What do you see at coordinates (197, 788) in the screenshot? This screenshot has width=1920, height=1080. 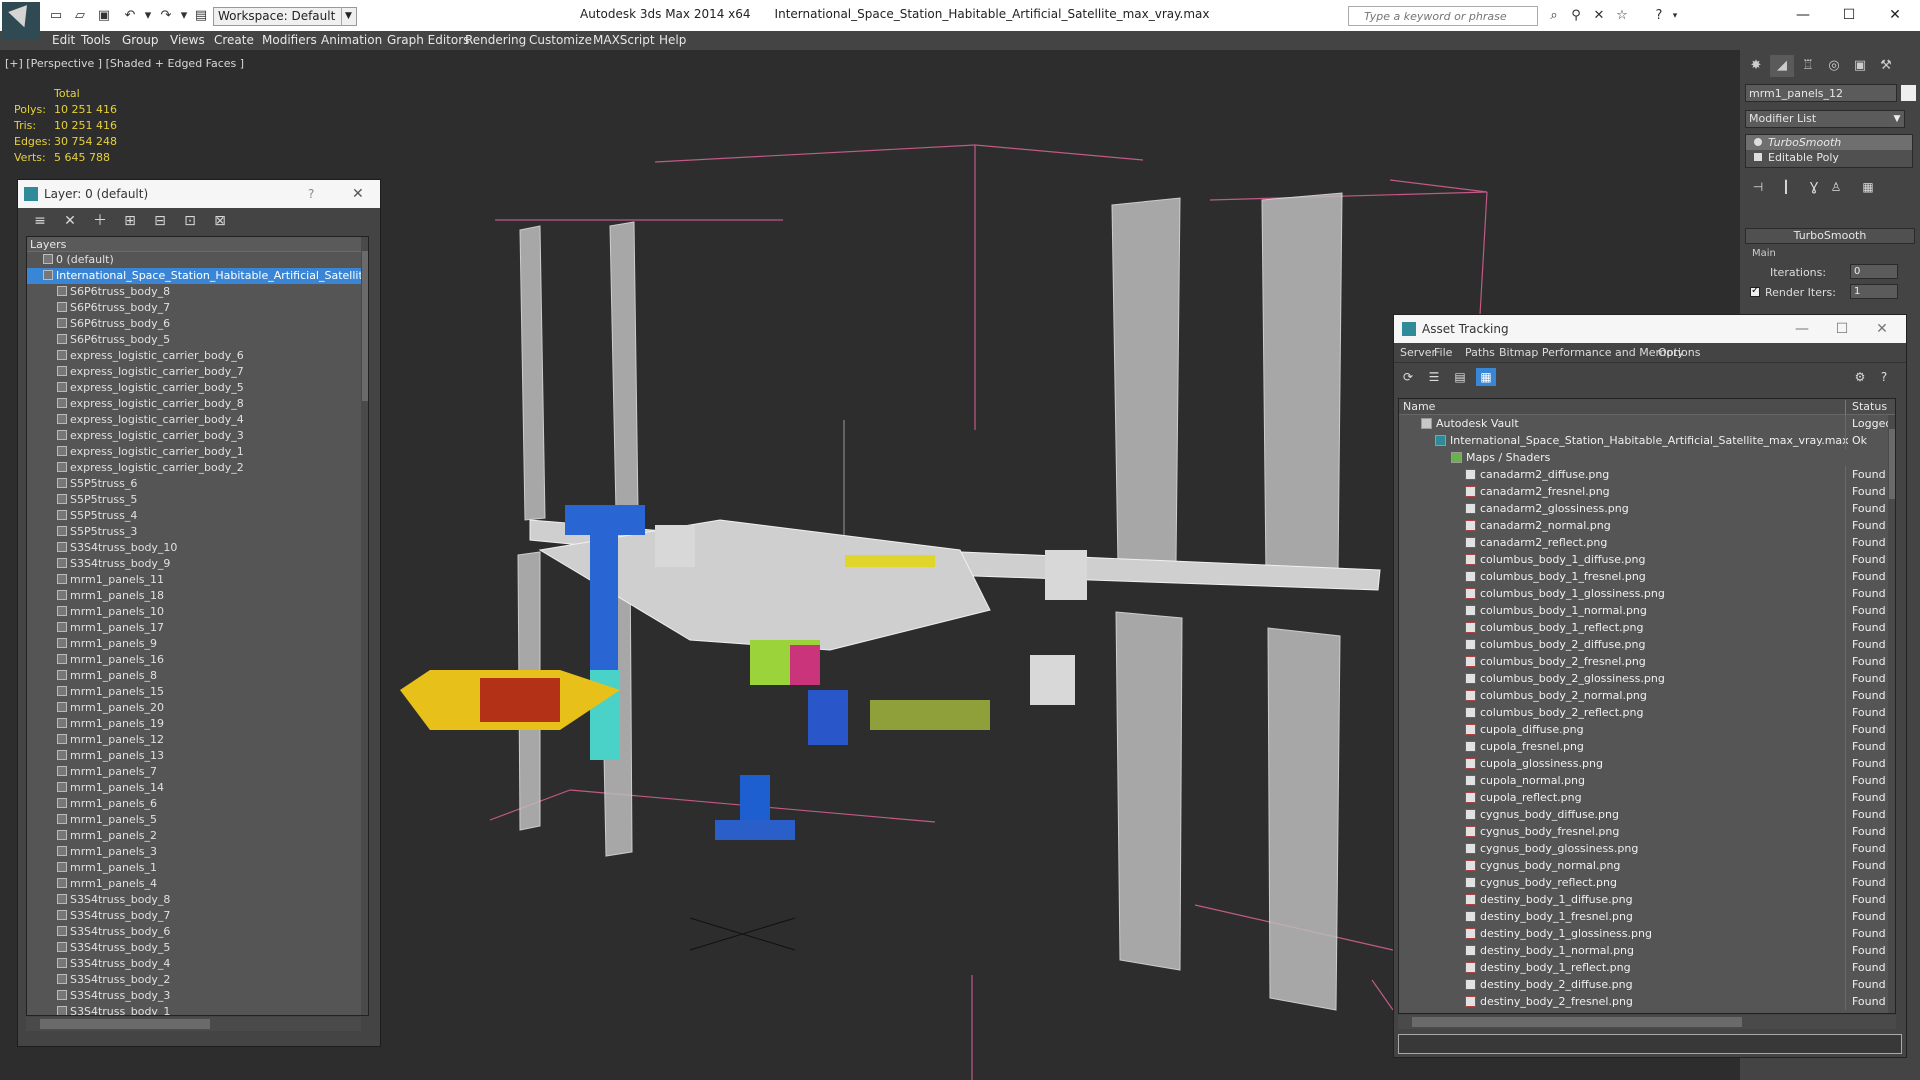 I see `layer-row: mrm1_panels_14` at bounding box center [197, 788].